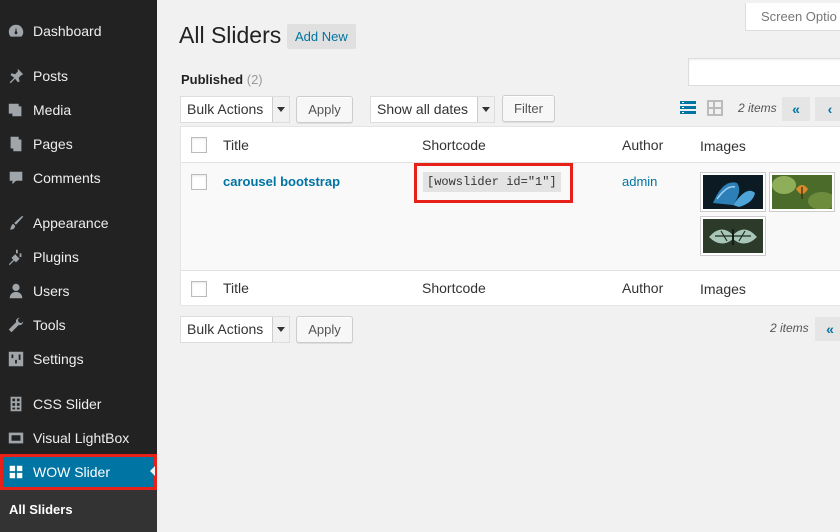  What do you see at coordinates (236, 288) in the screenshot?
I see `column-title-footer: Title` at bounding box center [236, 288].